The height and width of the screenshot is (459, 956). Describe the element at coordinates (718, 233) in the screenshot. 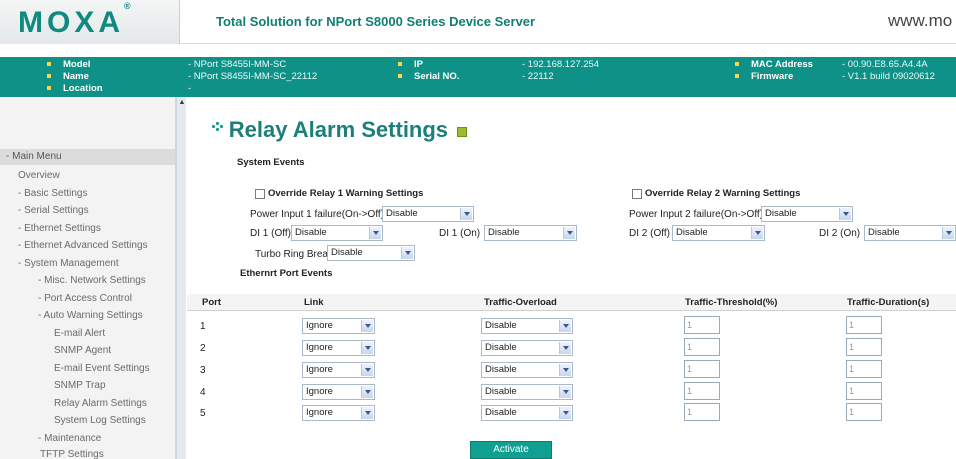

I see `di2-off-select: Disable` at that location.